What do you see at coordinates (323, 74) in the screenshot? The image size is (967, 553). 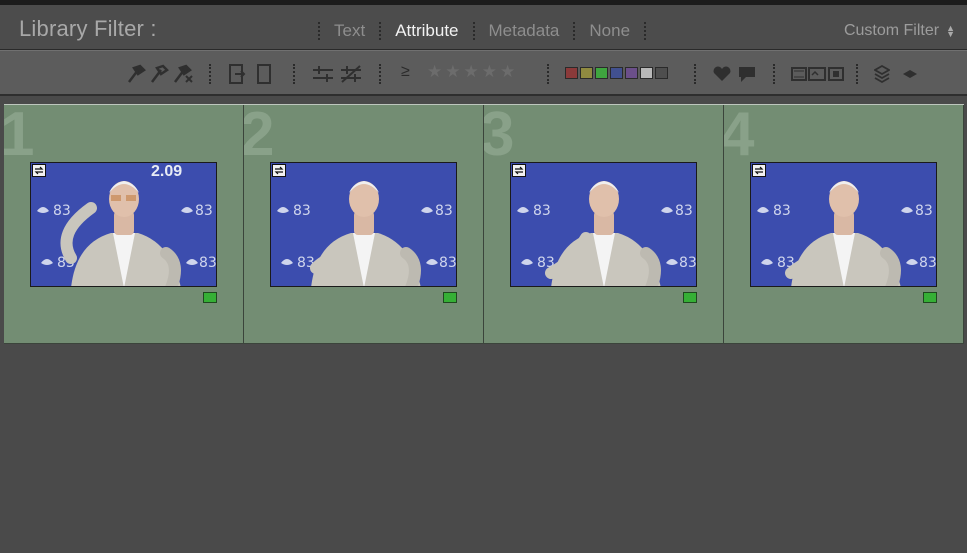 I see `compare-icon` at bounding box center [323, 74].